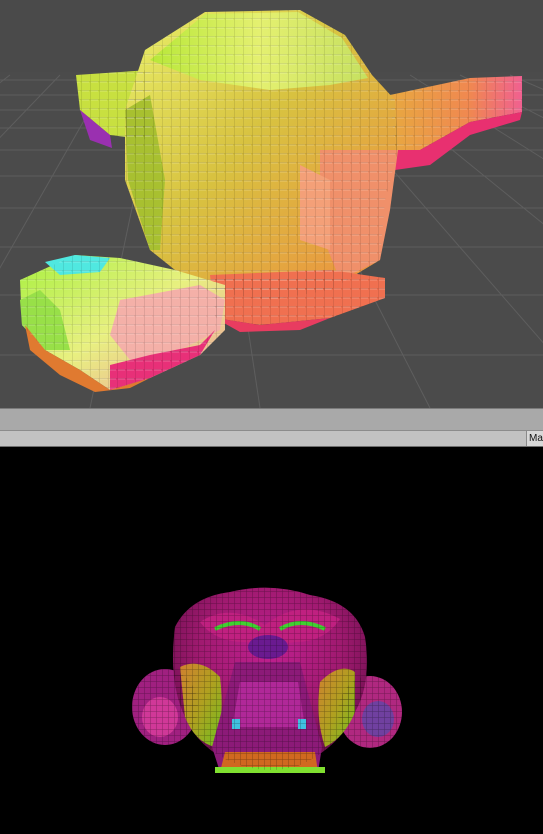 The image size is (543, 834). Describe the element at coordinates (271, 438) in the screenshot. I see `game-view-toolbar: Ma` at that location.